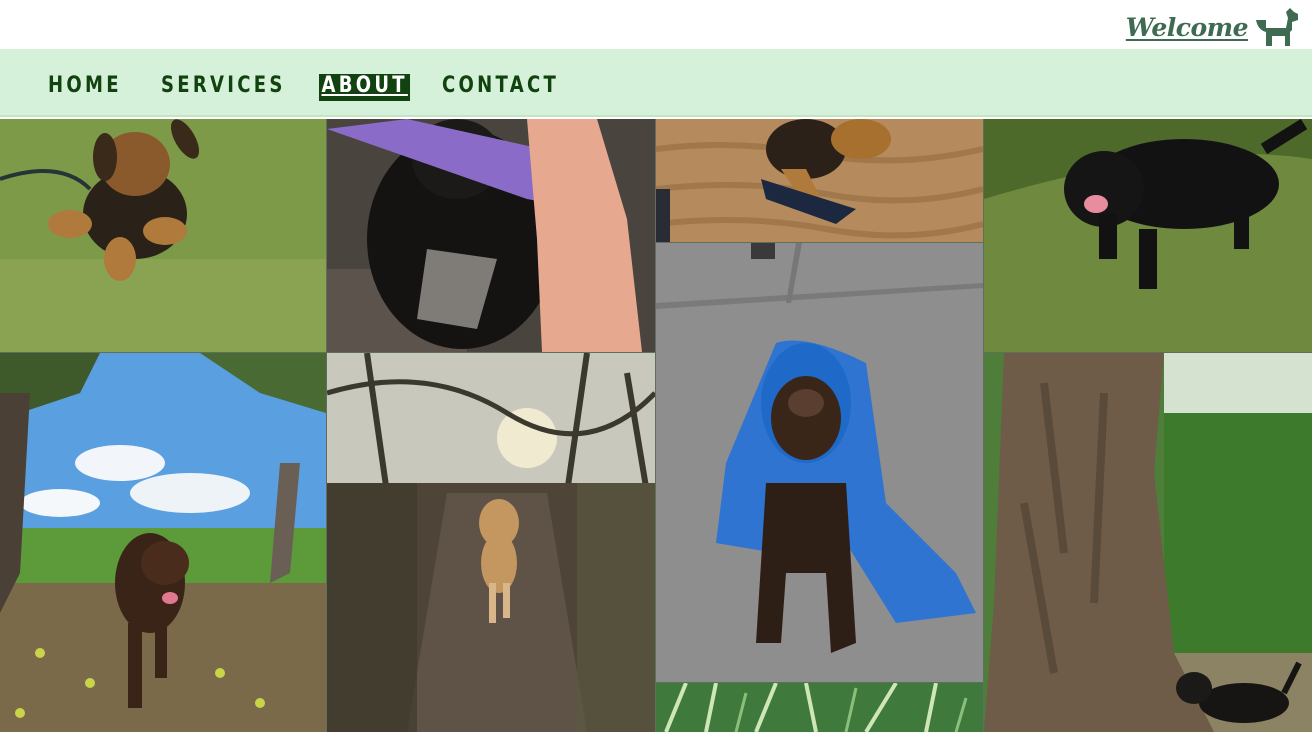 The image size is (1312, 732). Describe the element at coordinates (656, 24) in the screenshot. I see `top-bar: Welcome` at that location.